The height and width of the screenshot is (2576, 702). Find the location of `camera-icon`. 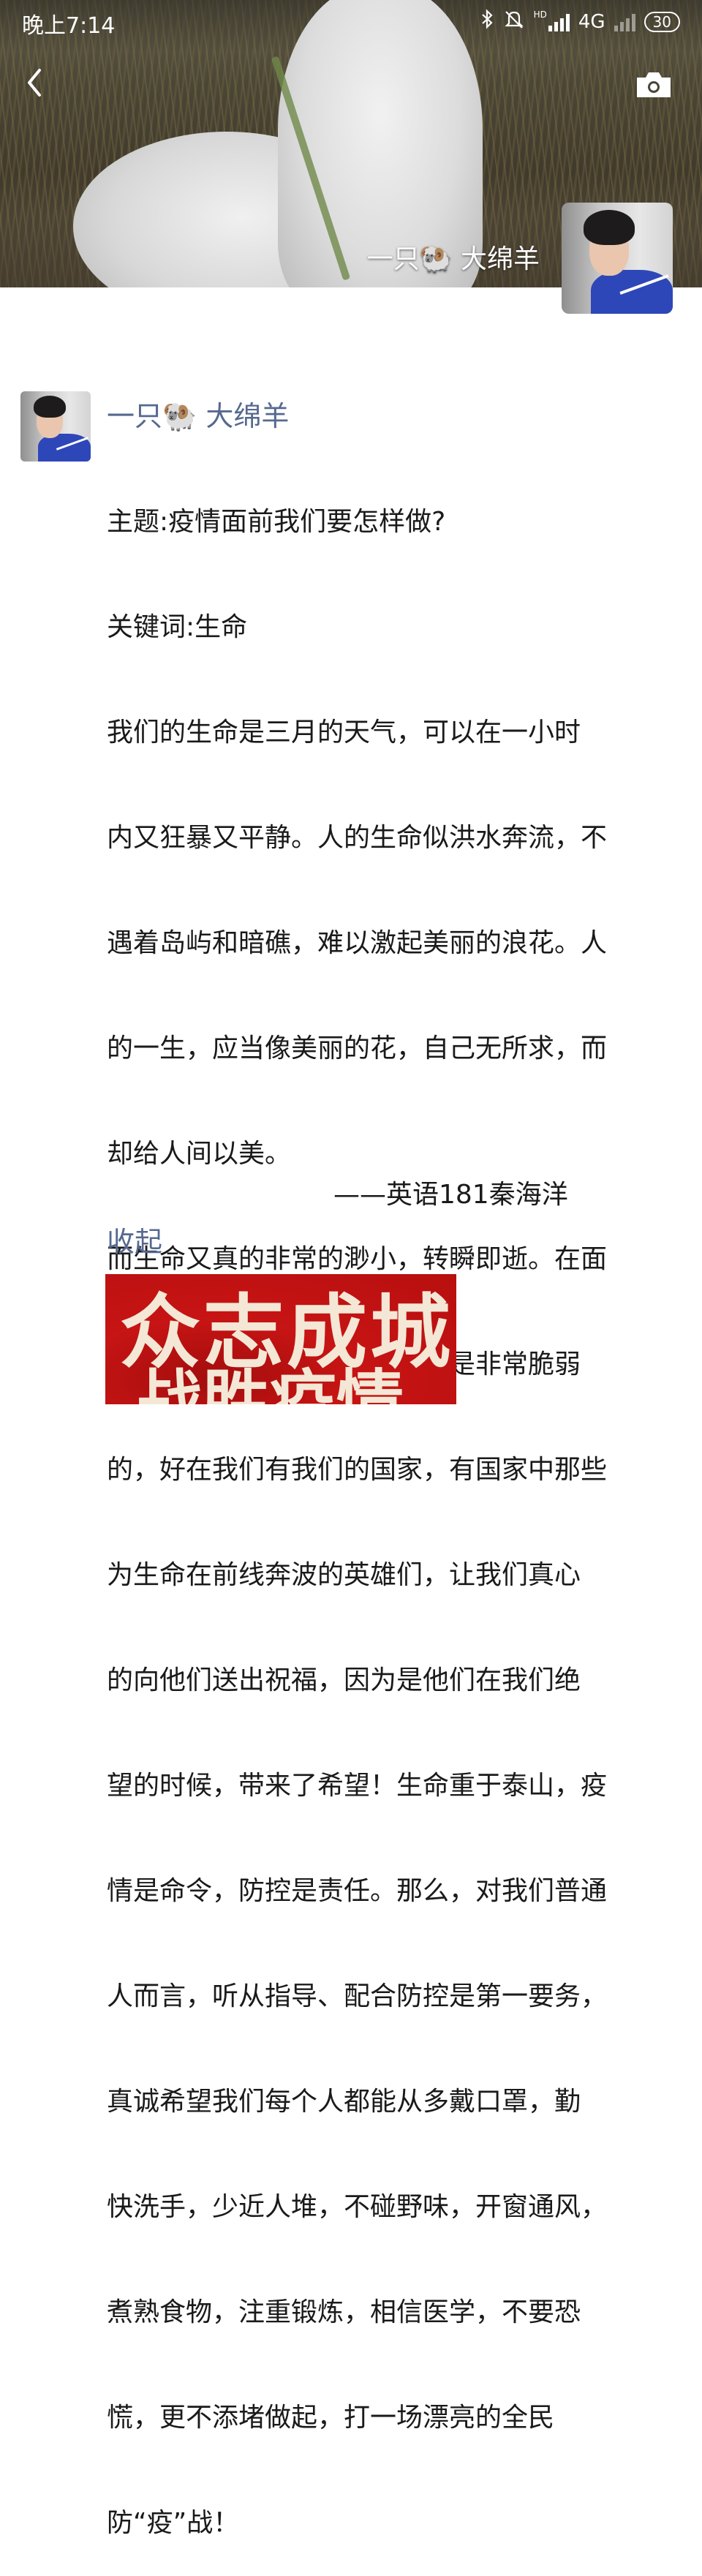

camera-icon is located at coordinates (654, 84).